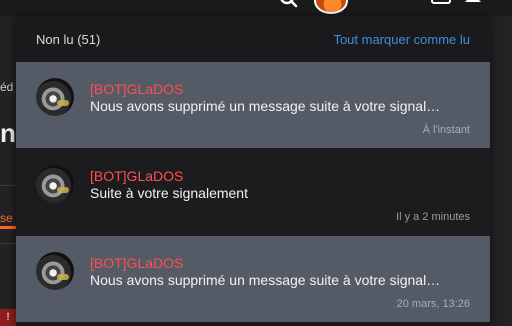 Image resolution: width=512 pixels, height=326 pixels. I want to click on mark-all-read-link: Tout marquer comme lu, so click(401, 39).